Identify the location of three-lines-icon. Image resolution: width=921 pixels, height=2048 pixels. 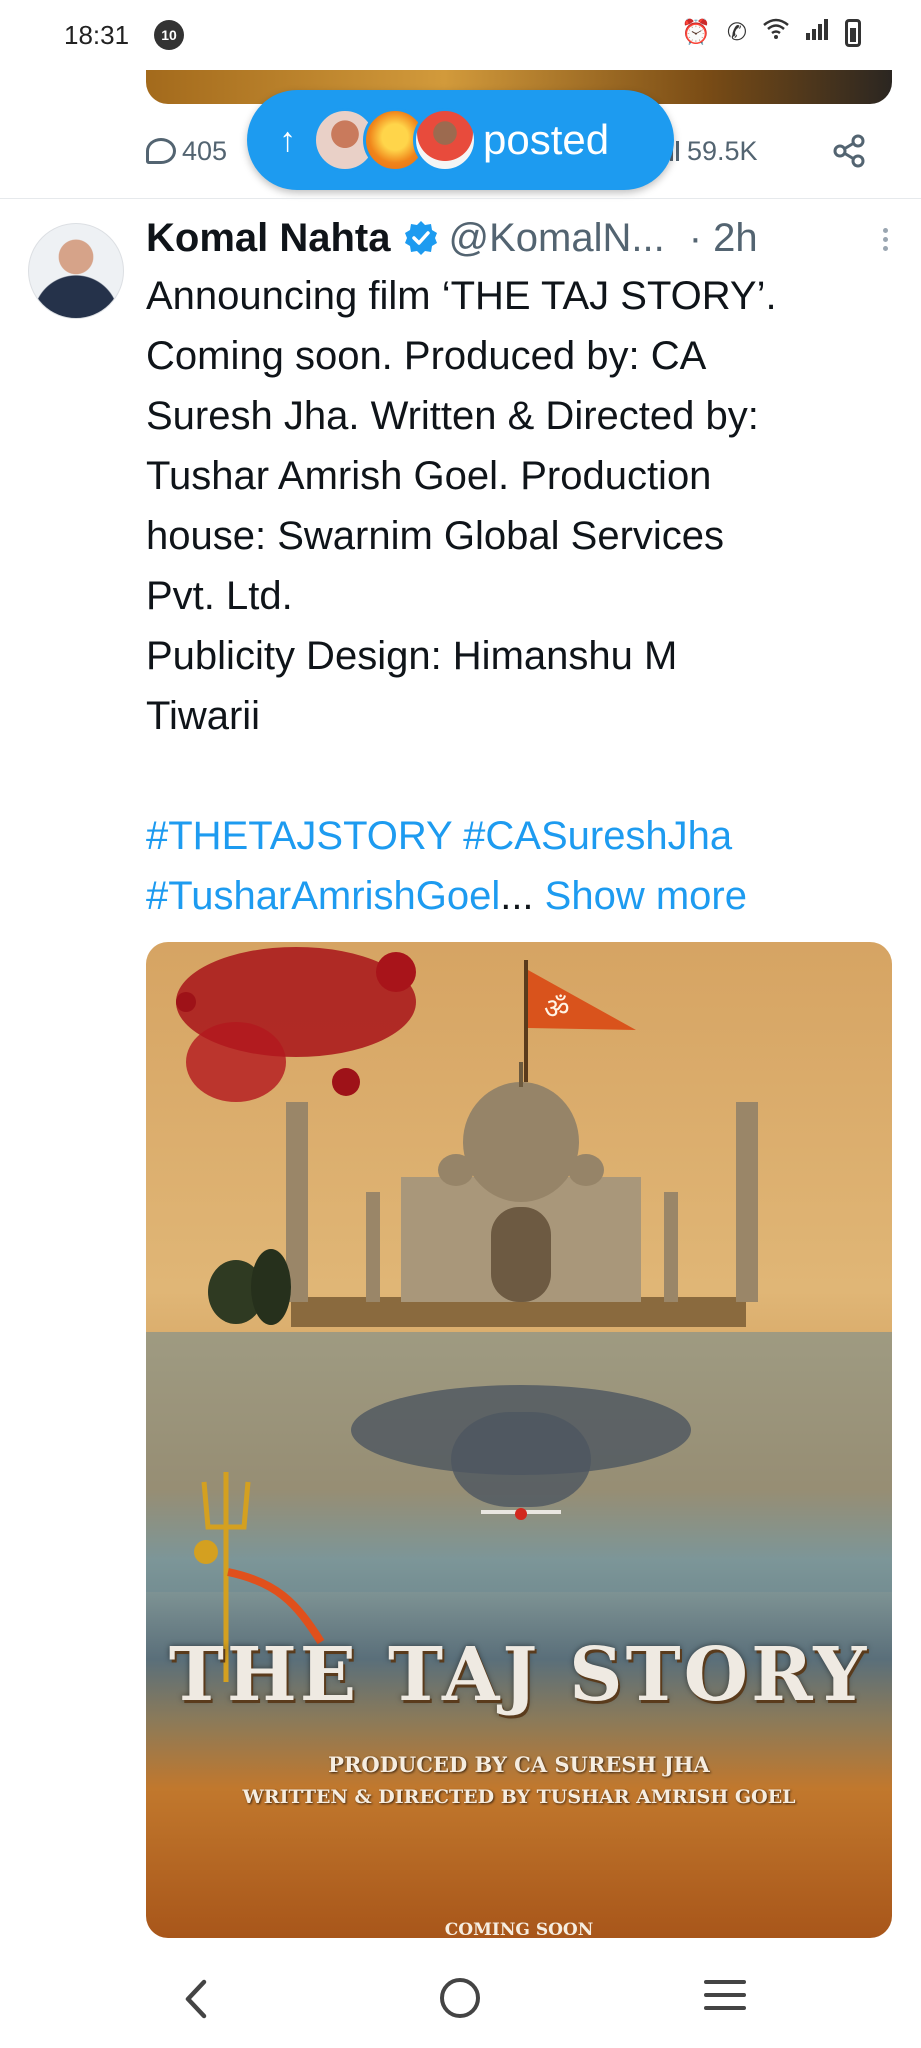
(725, 1995).